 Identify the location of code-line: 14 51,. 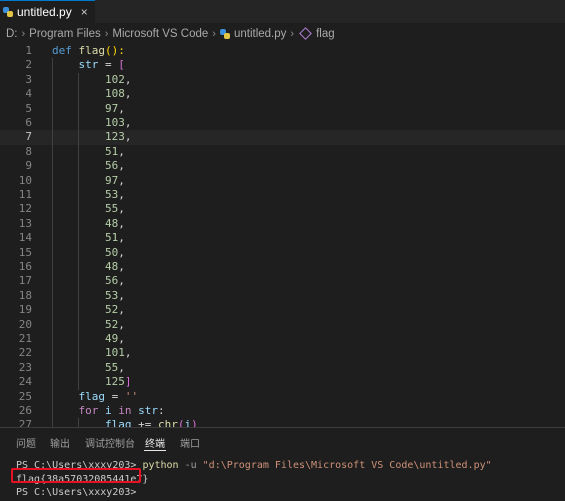
(282, 238).